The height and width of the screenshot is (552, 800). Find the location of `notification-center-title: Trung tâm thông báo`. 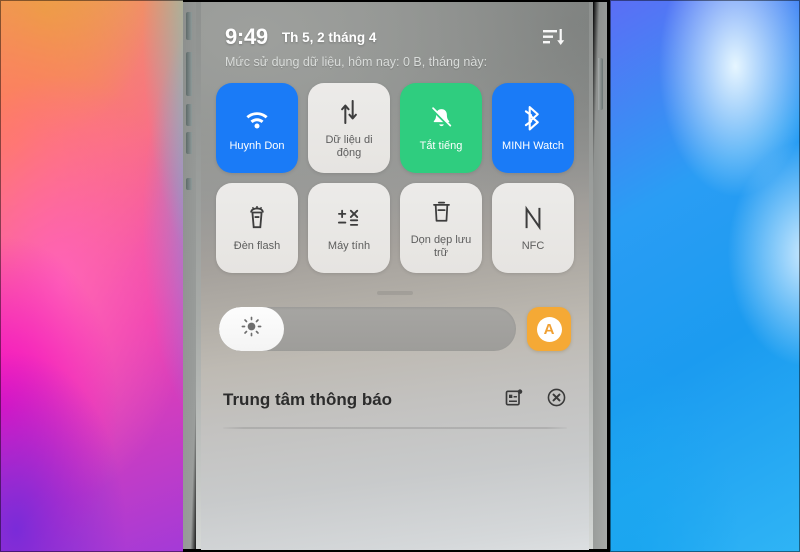

notification-center-title: Trung tâm thông báo is located at coordinates (308, 399).